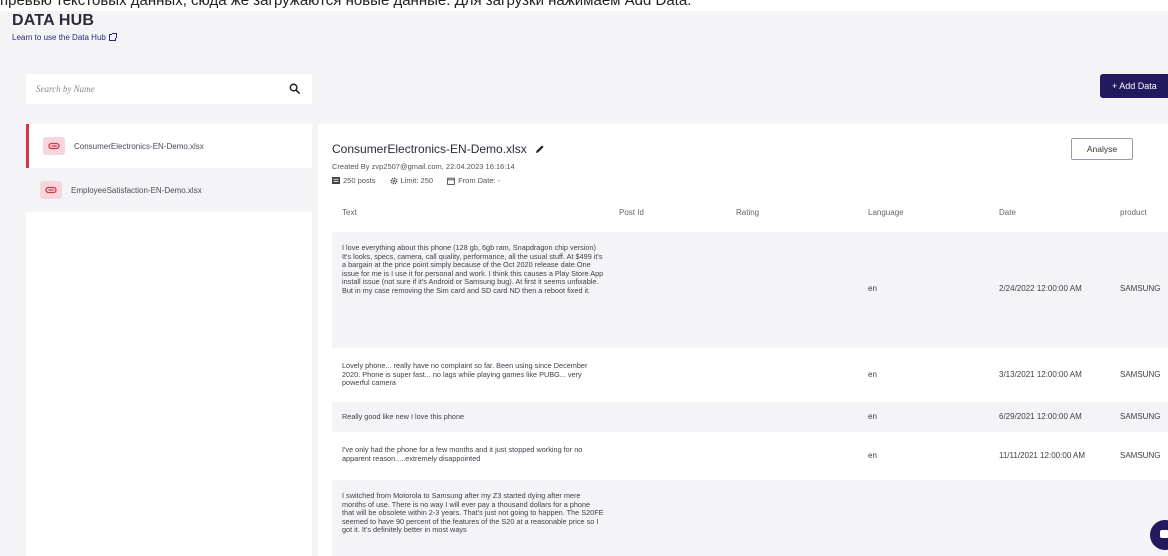  I want to click on from-date-label: From Date: -, so click(479, 180).